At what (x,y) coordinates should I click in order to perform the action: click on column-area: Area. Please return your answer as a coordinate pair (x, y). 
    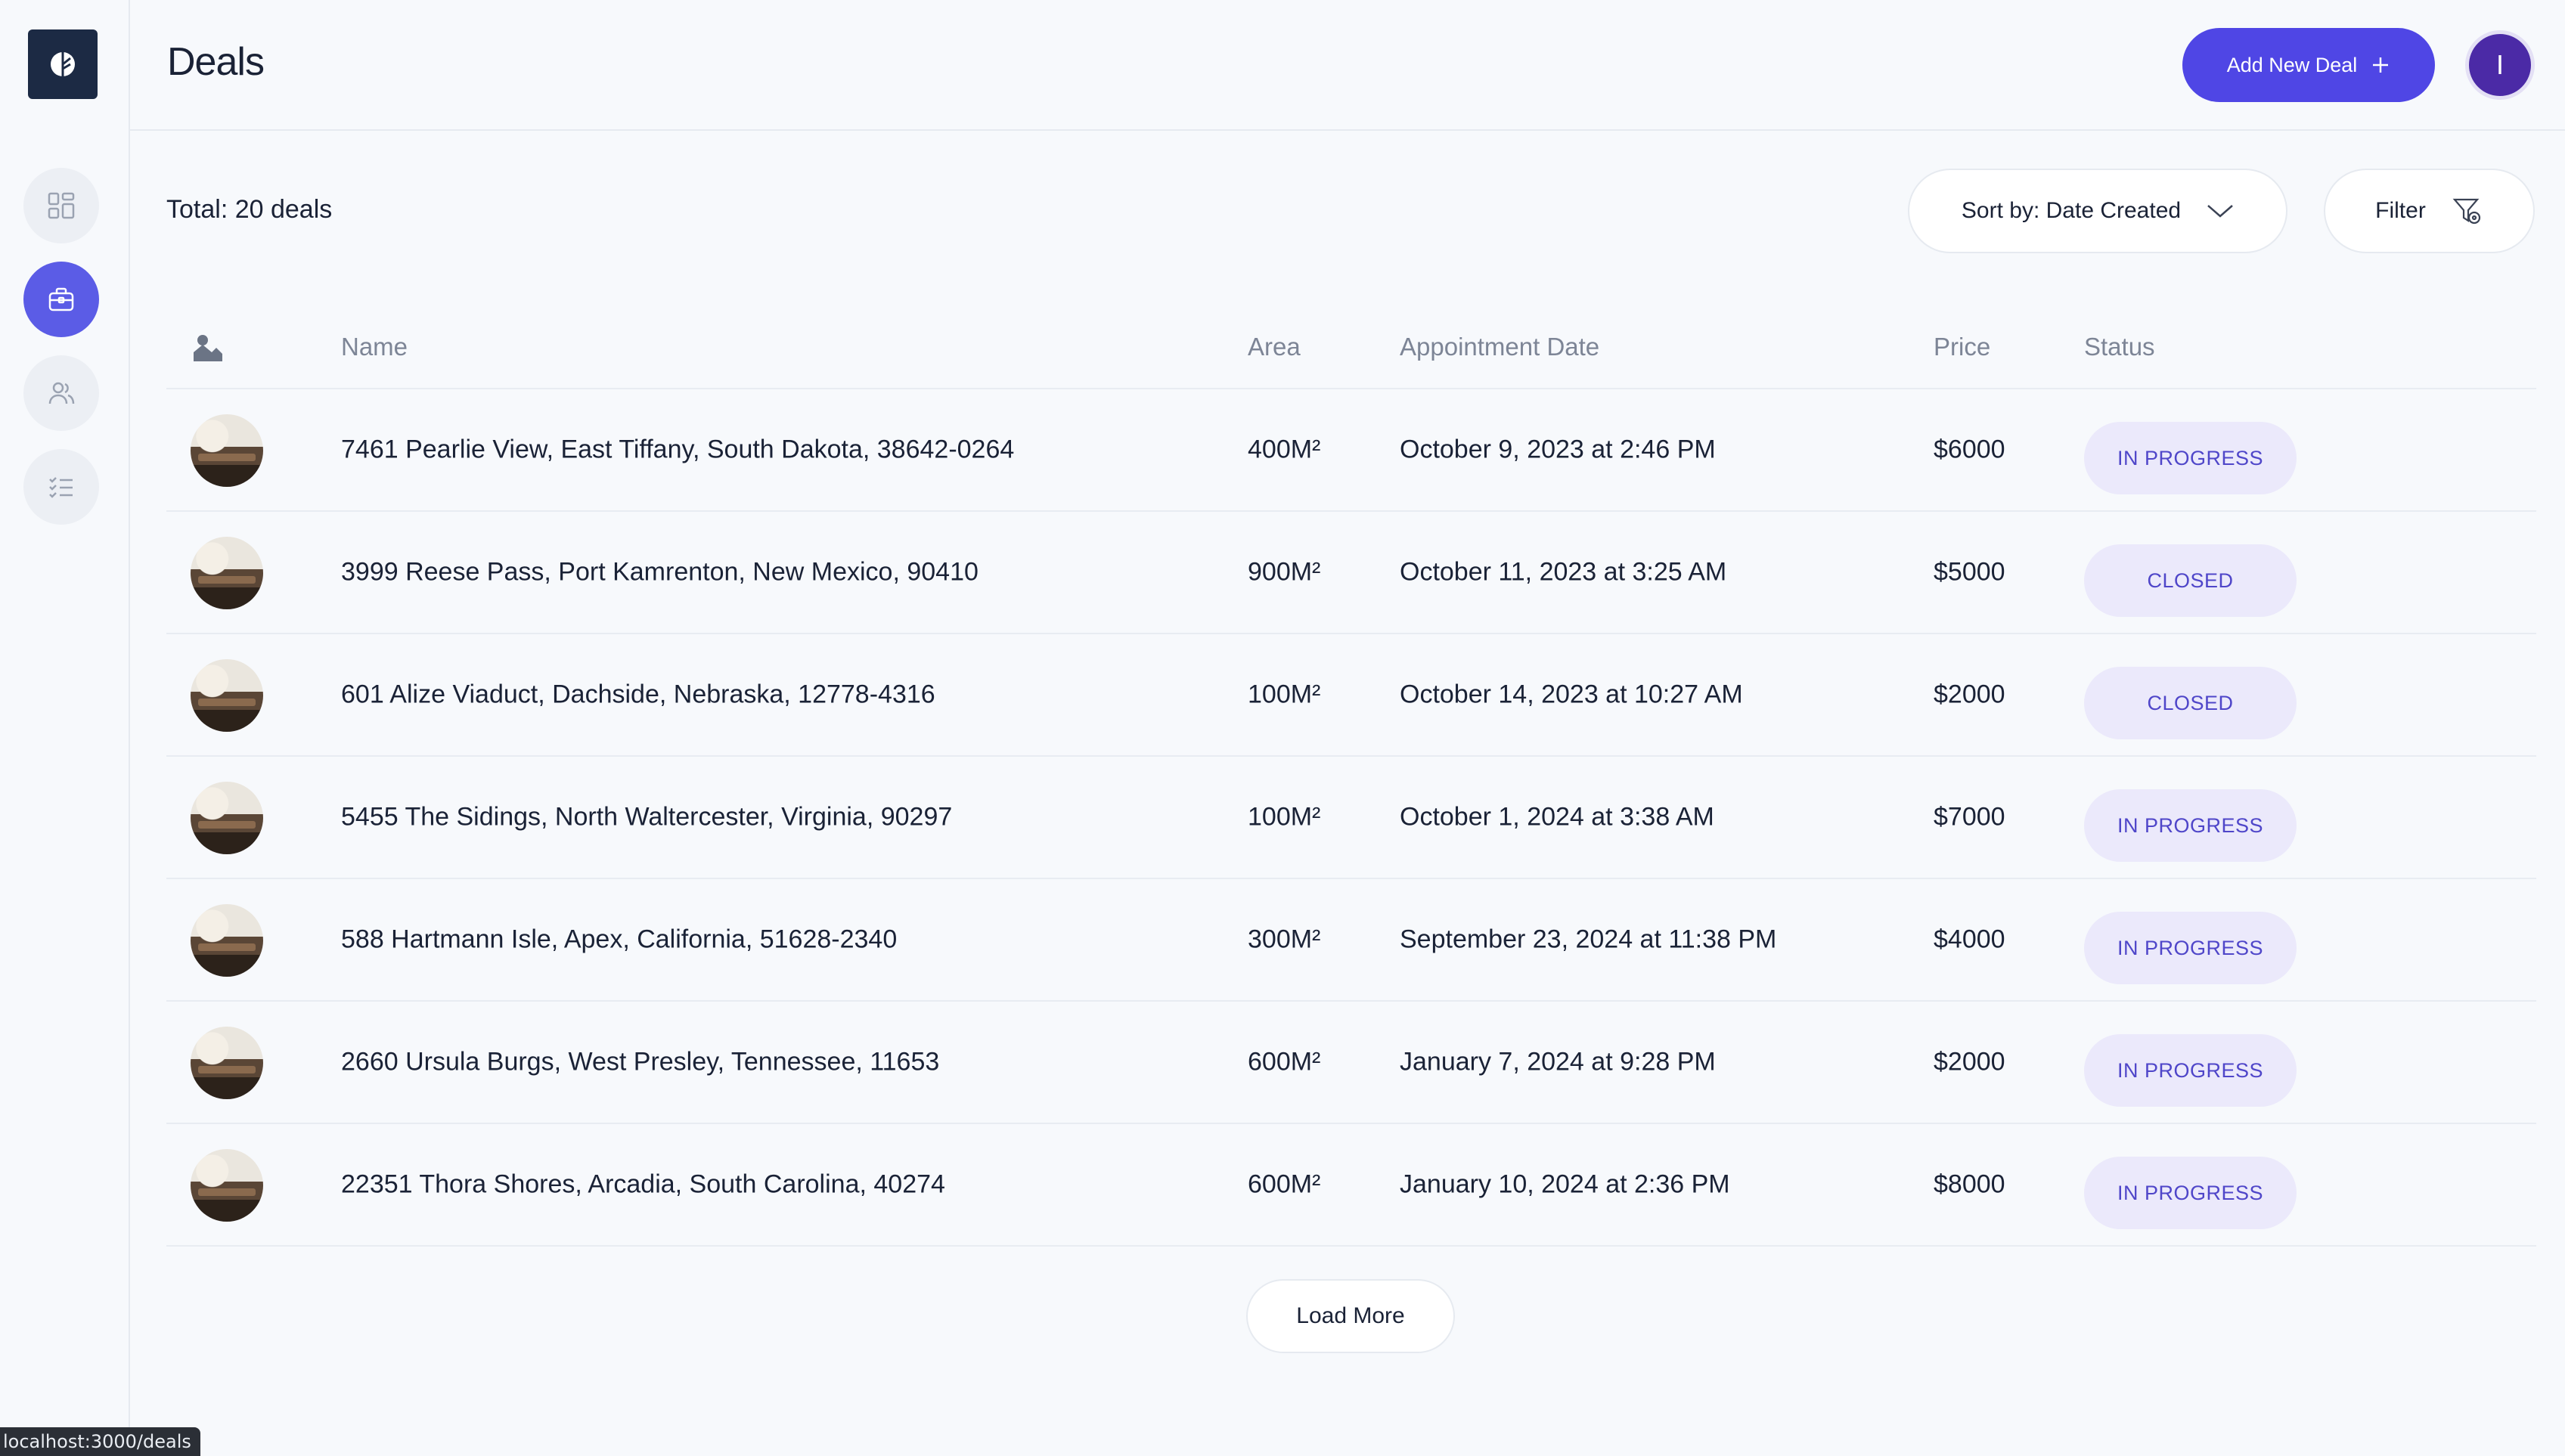
    Looking at the image, I should click on (1274, 347).